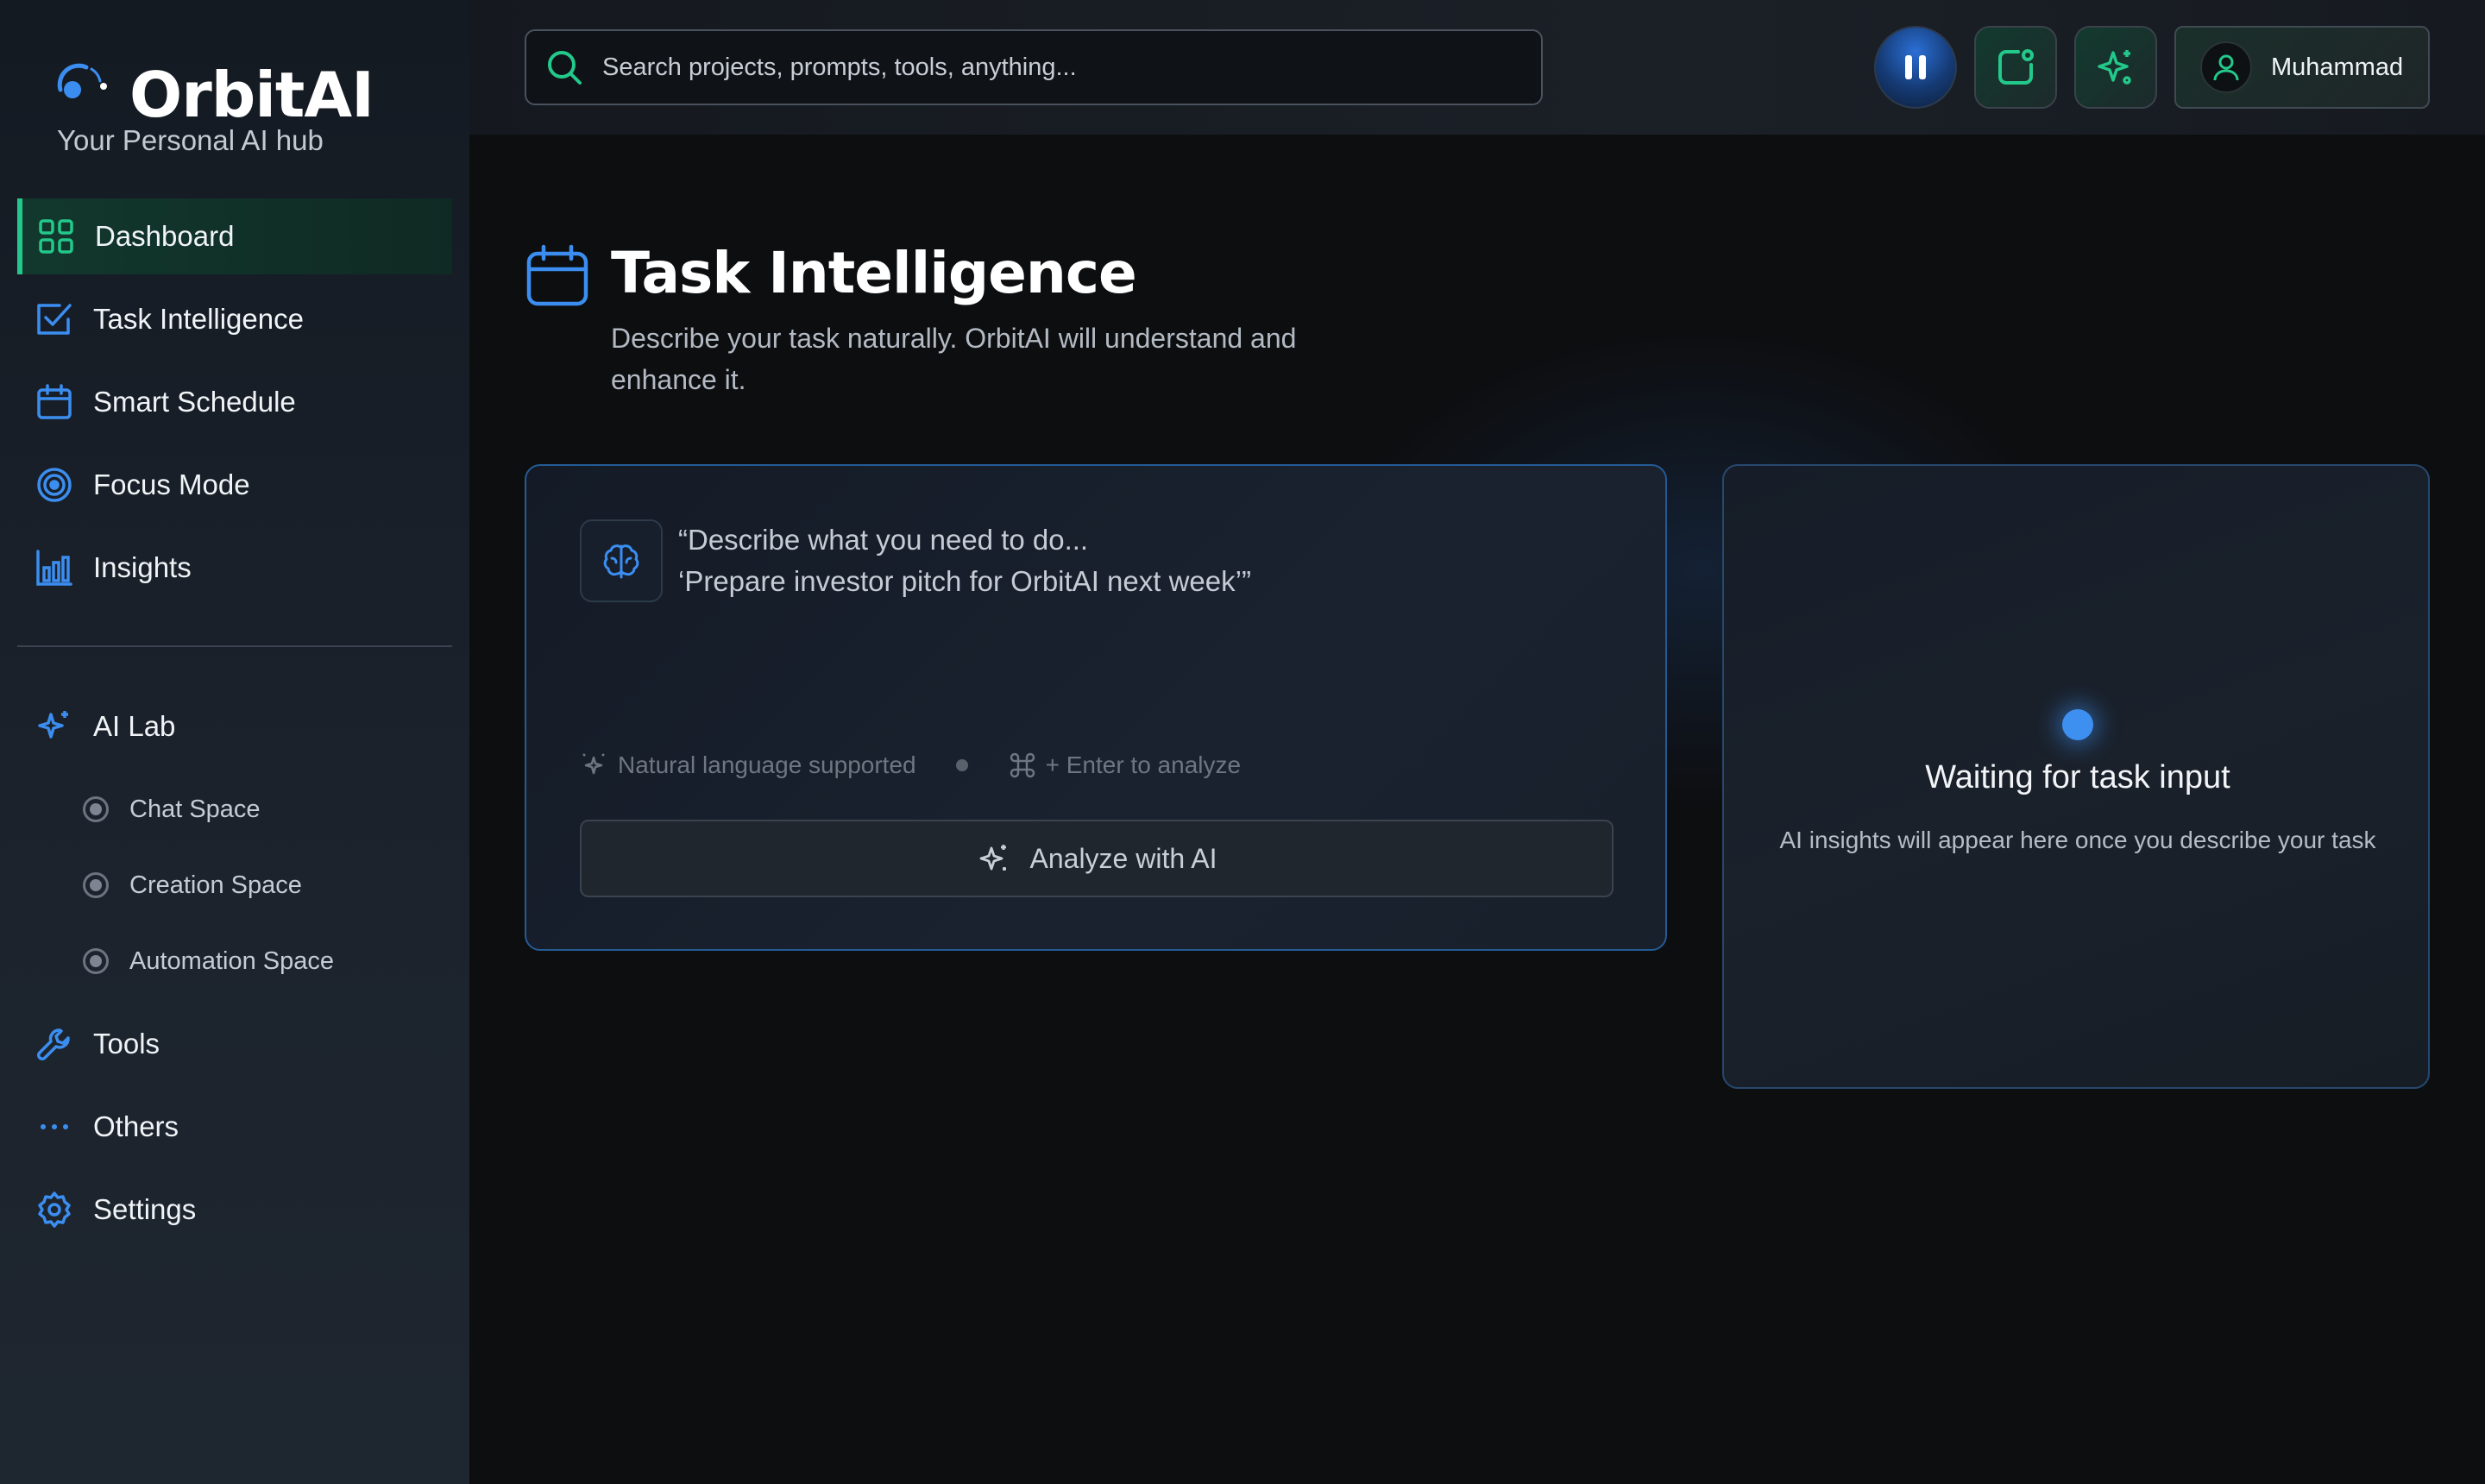 The height and width of the screenshot is (1484, 2485). I want to click on sidebar-item-label: Settings, so click(145, 1209).